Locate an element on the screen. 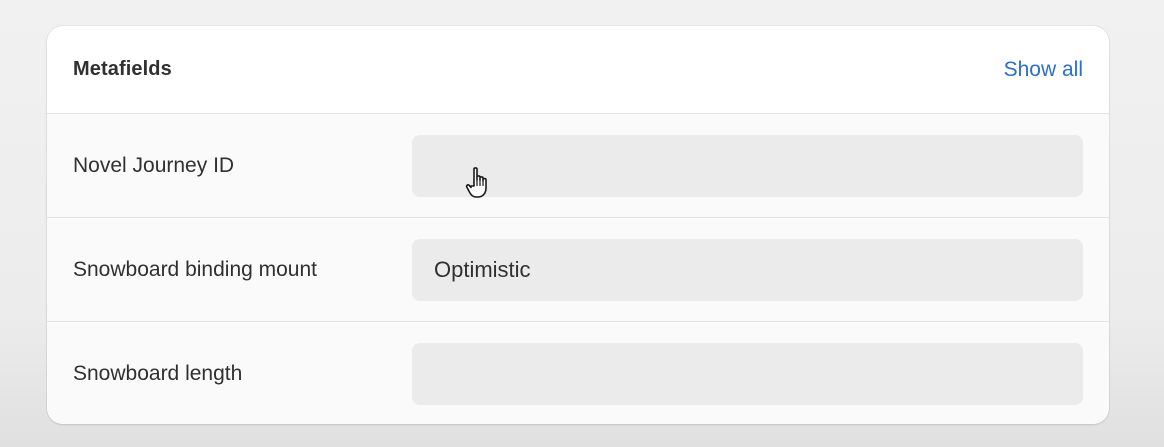 This screenshot has width=1164, height=447. metafield-label: Snowboard length is located at coordinates (158, 373).